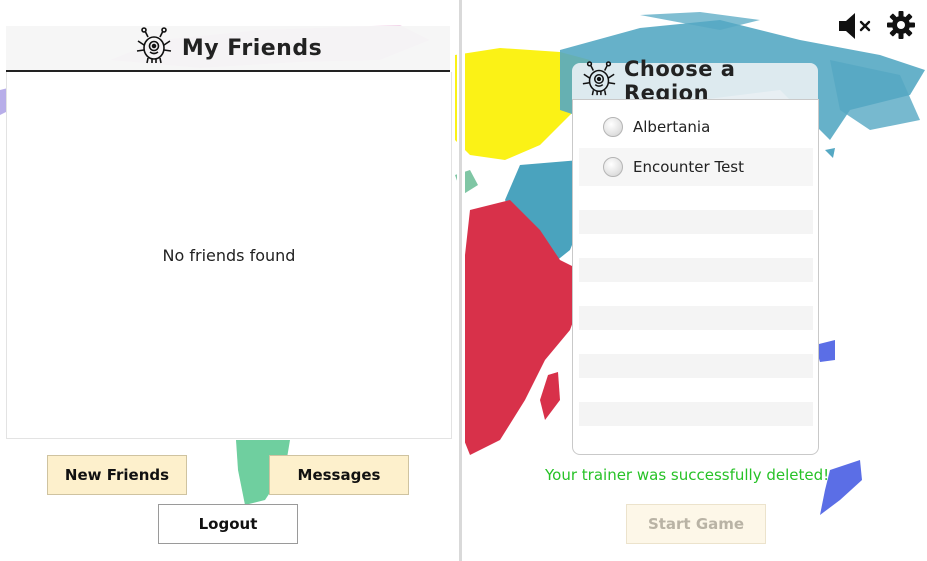  Describe the element at coordinates (687, 475) in the screenshot. I see `status-message: Your trainer was successfully deleted!` at that location.